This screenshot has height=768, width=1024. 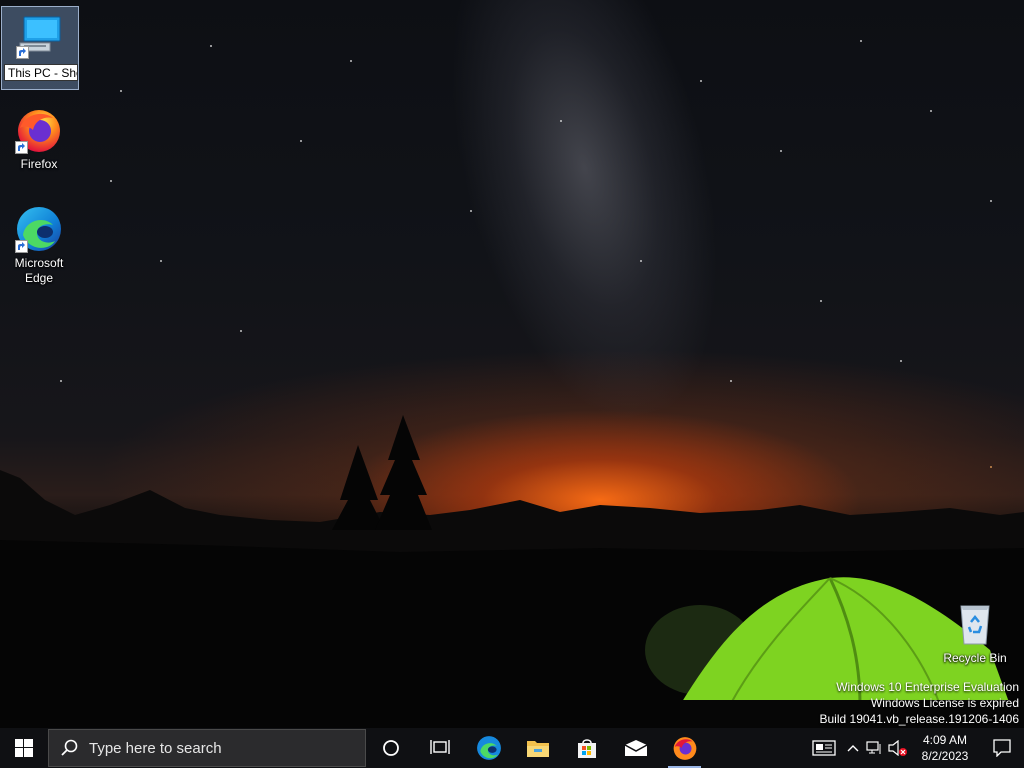 I want to click on taskbar-store, so click(x=586, y=748).